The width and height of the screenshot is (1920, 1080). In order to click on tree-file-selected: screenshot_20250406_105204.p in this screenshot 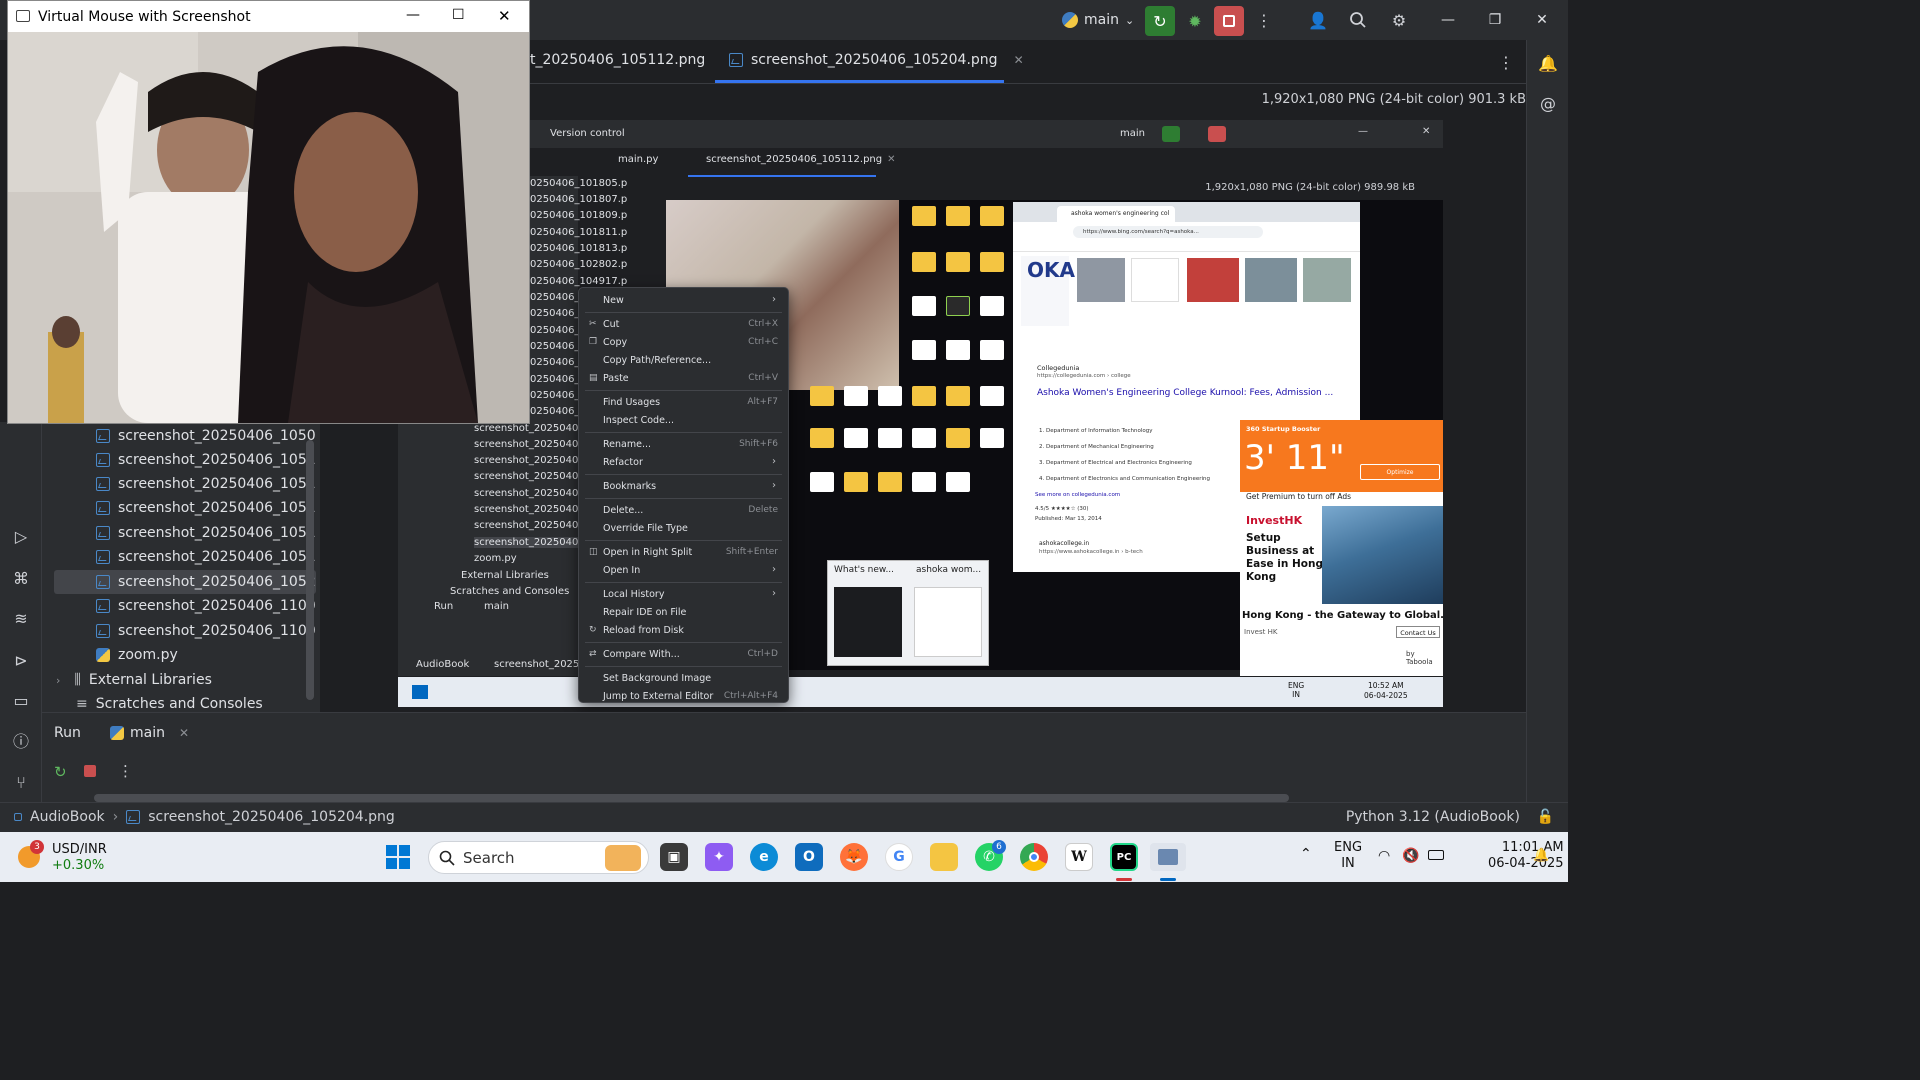, I will do `click(185, 582)`.